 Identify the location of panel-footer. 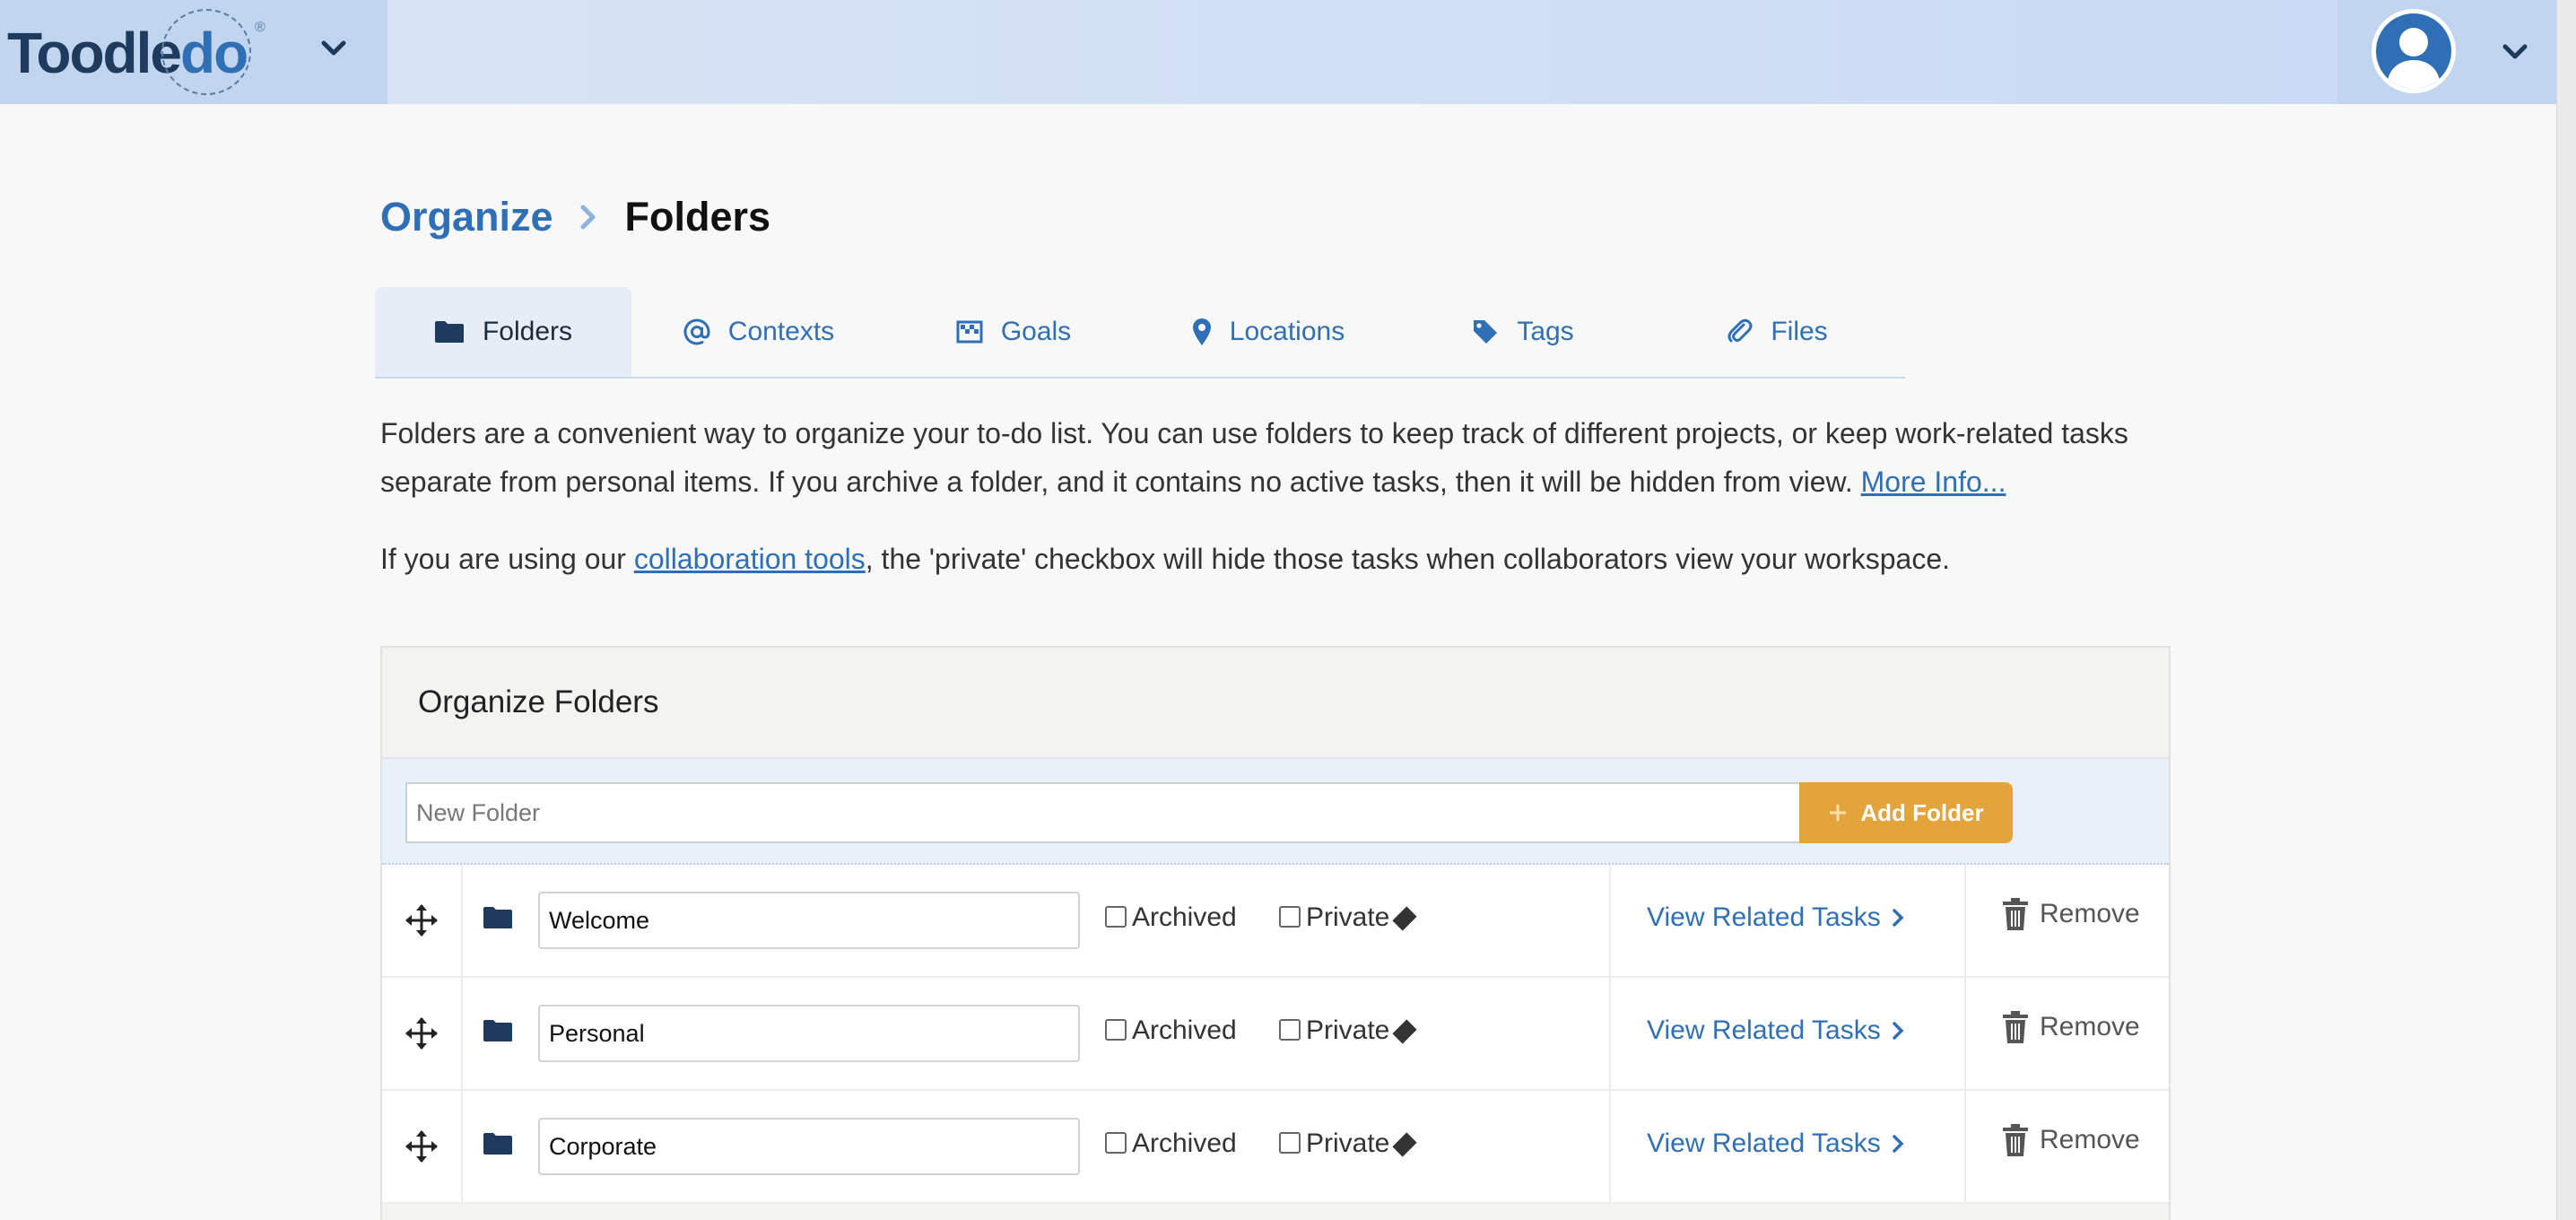
(1275, 1212).